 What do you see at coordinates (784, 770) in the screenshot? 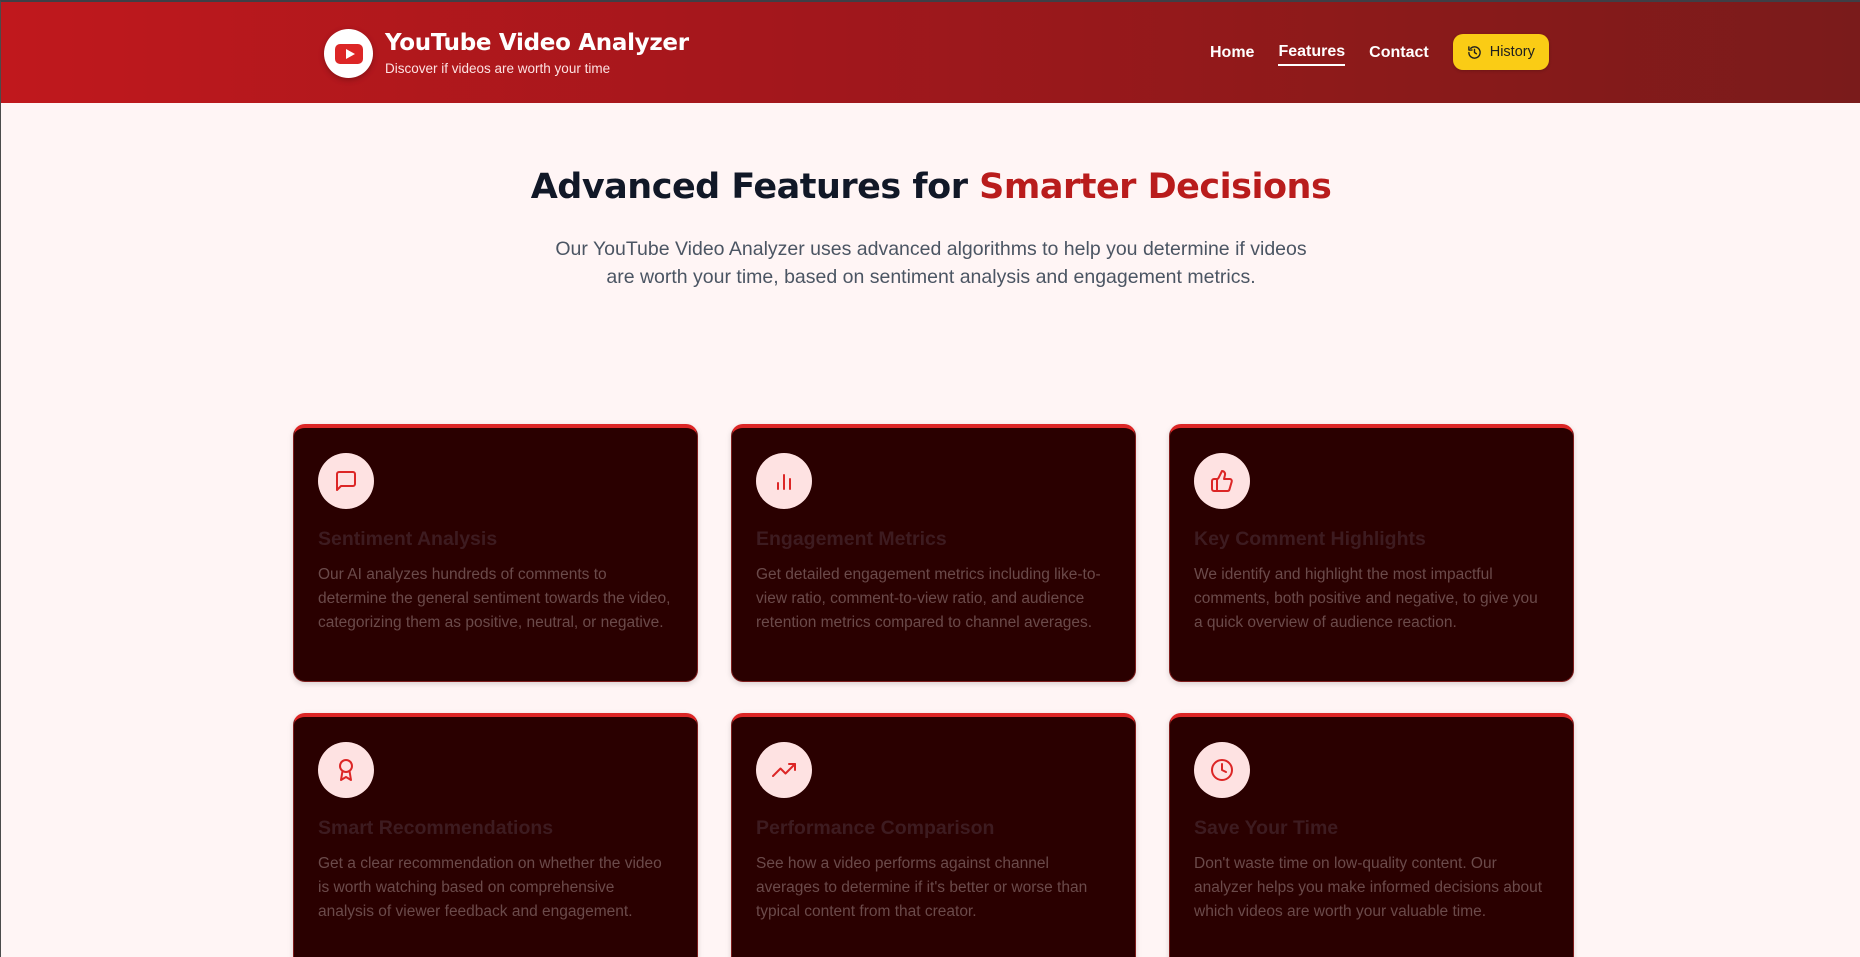
I see `trending-up-icon` at bounding box center [784, 770].